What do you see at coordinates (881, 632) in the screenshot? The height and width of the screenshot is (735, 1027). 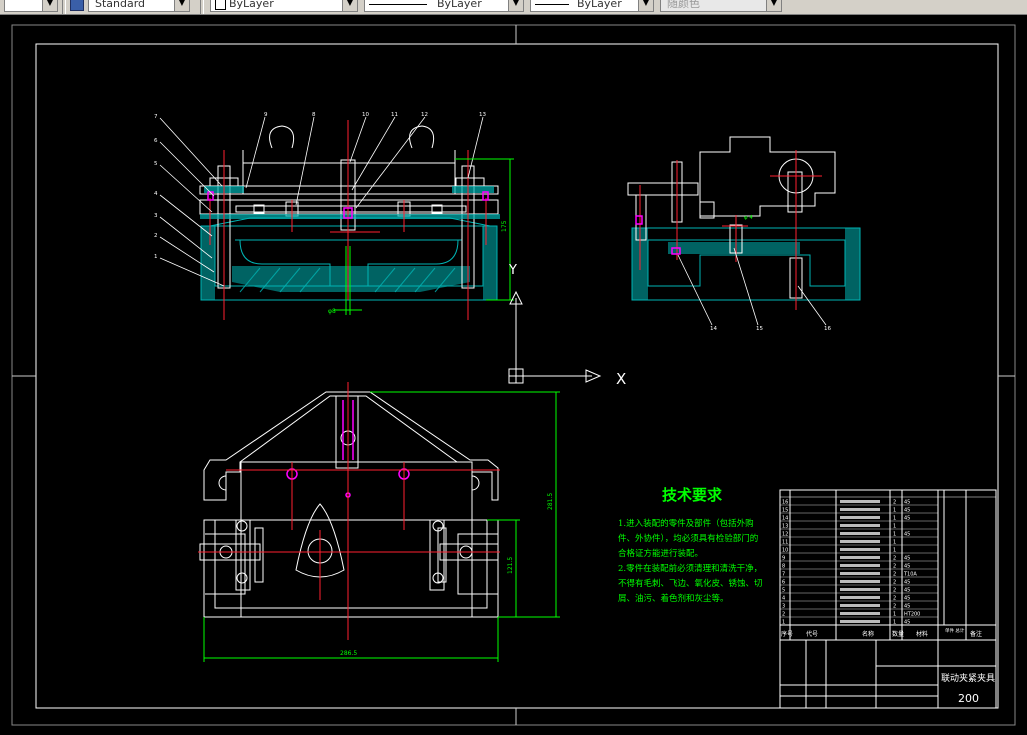 I see `bom-header: 序号 代号 名称 数量 材料 单件 总计 备注` at bounding box center [881, 632].